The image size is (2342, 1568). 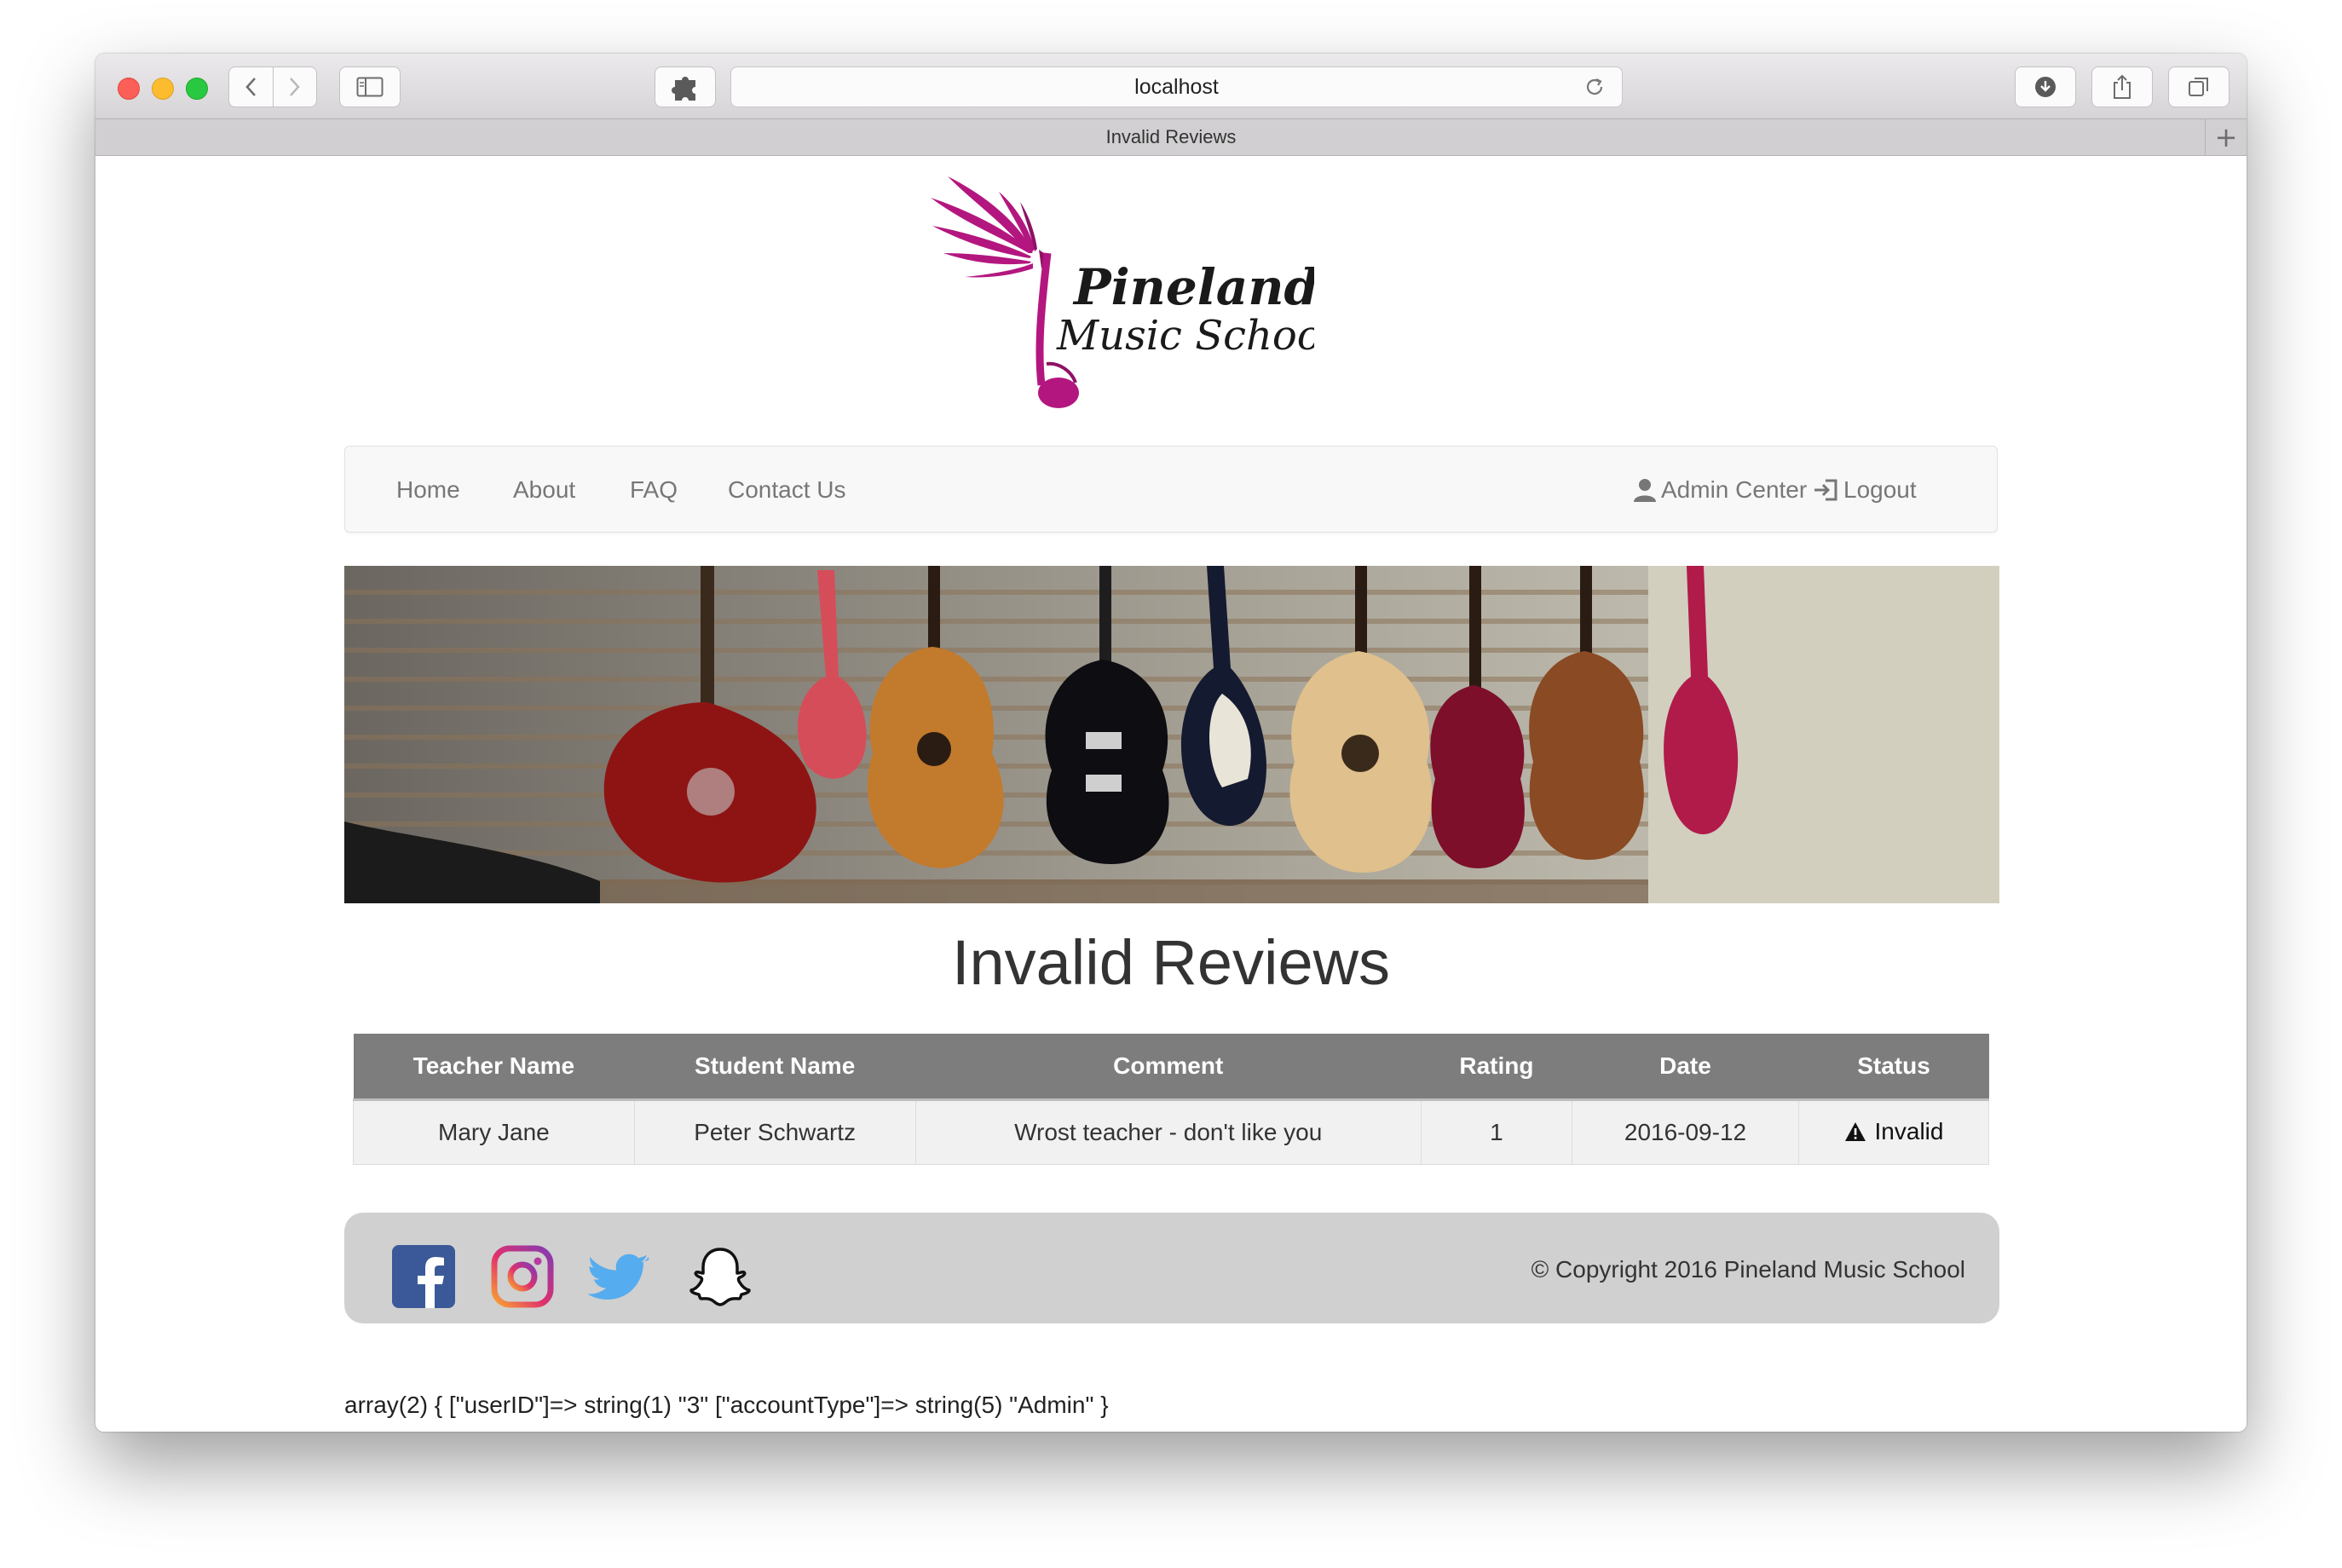 I want to click on downloads-button, so click(x=2045, y=87).